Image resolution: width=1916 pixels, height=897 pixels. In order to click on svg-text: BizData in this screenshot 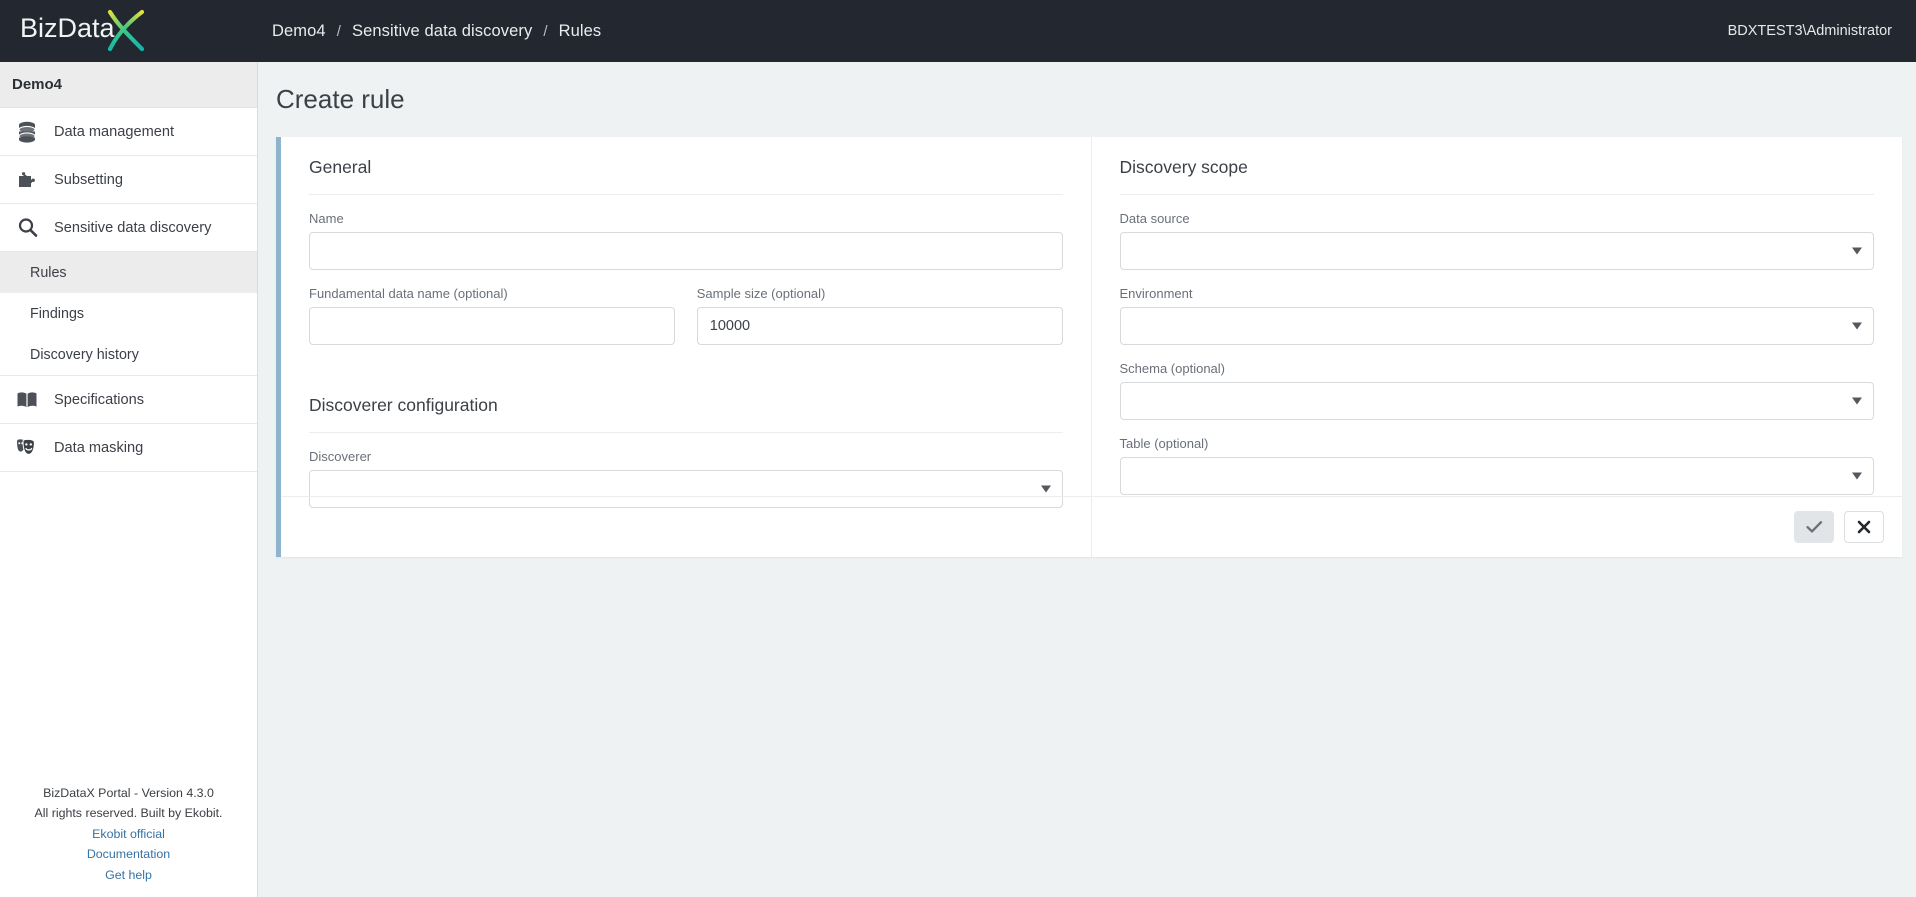, I will do `click(68, 28)`.